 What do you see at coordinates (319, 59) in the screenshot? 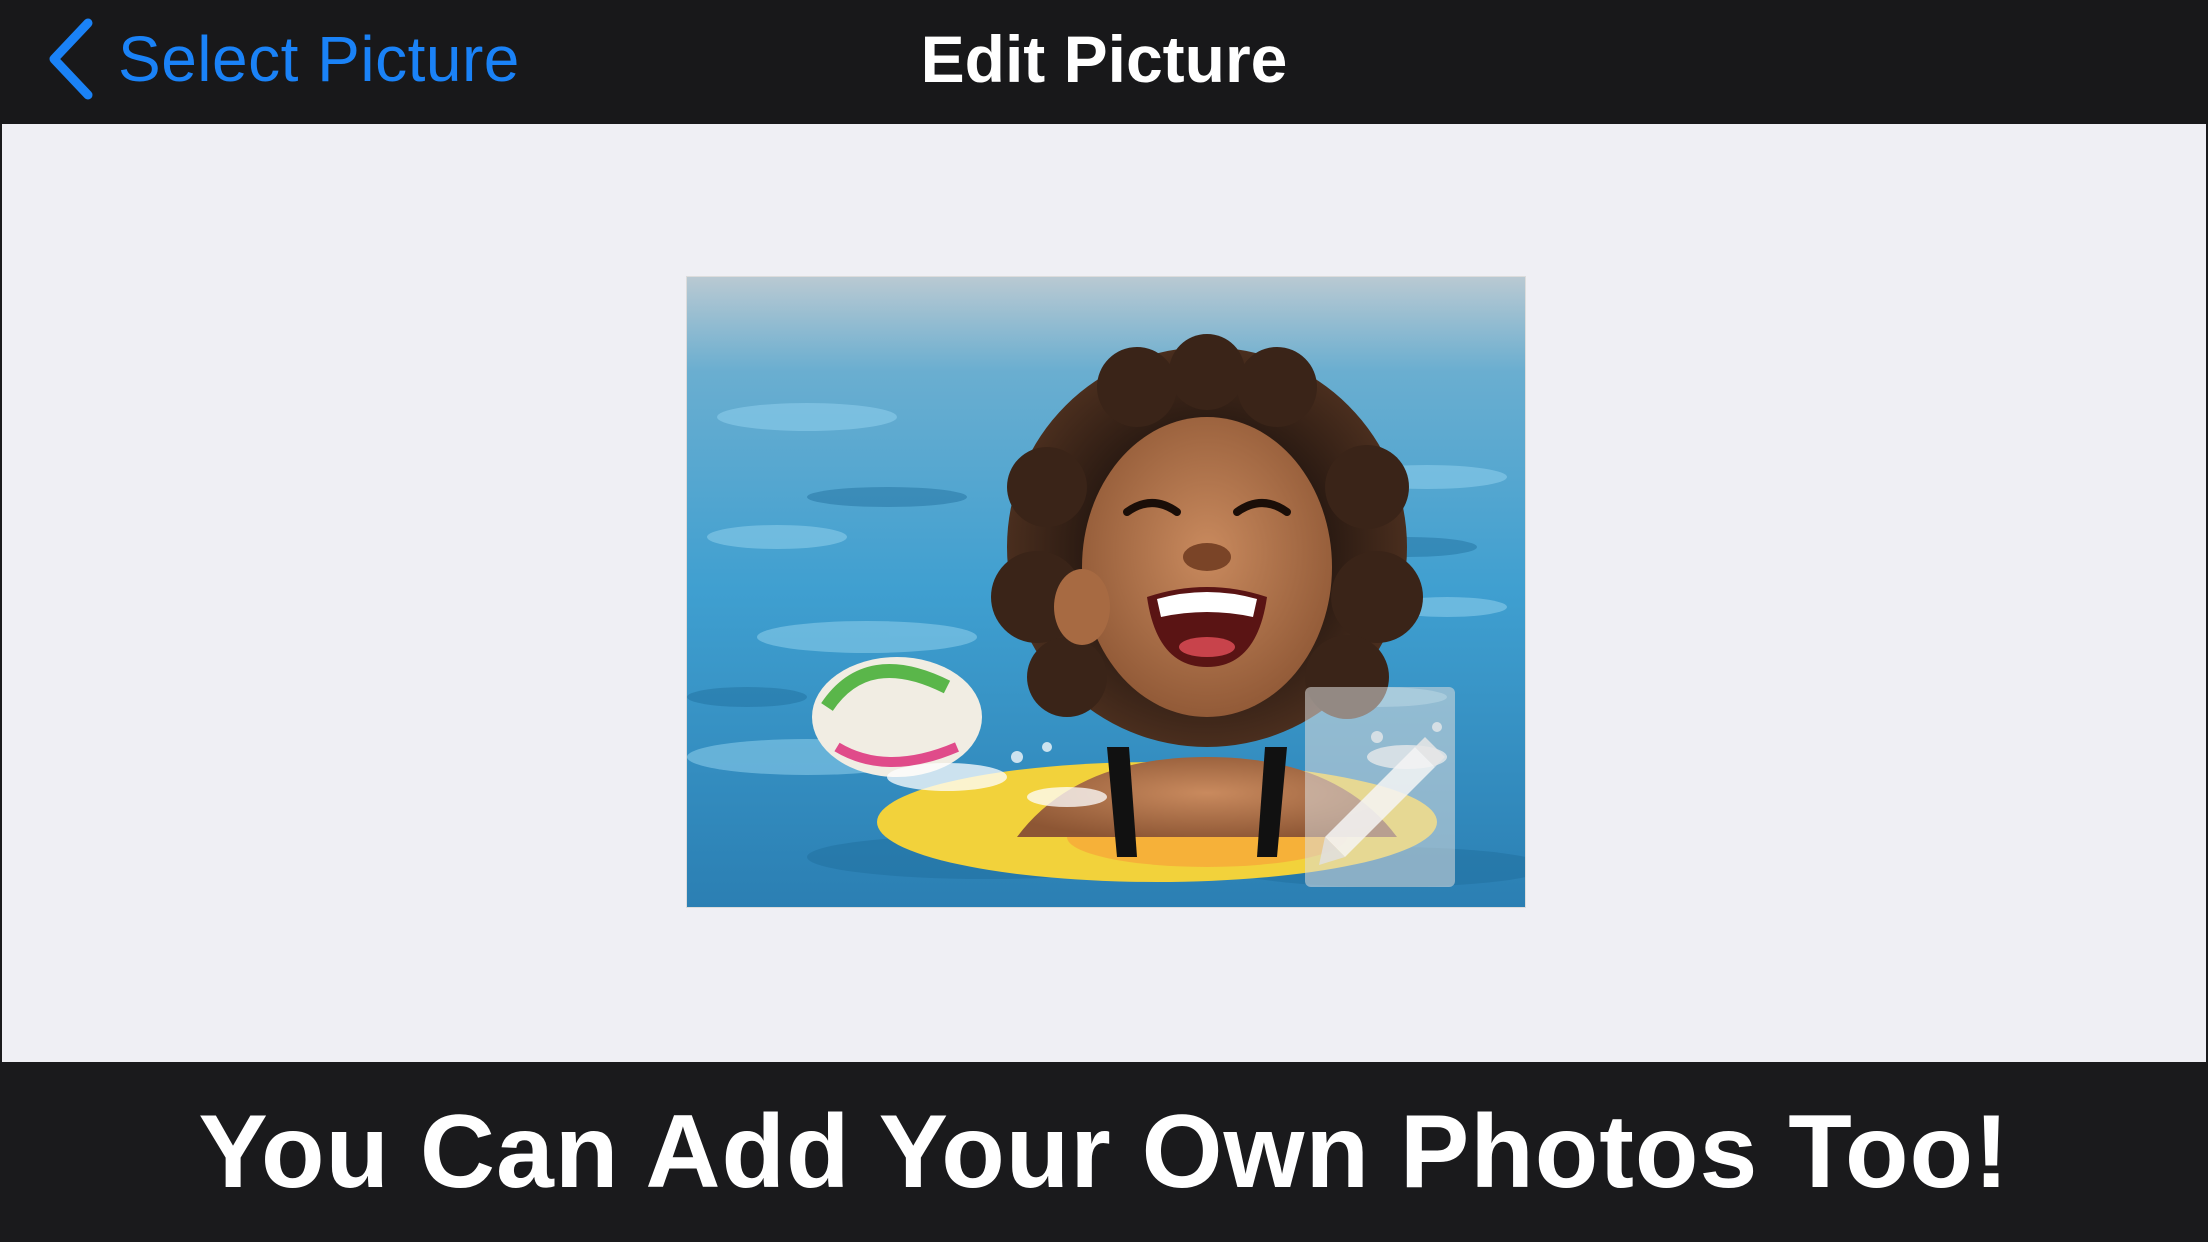
I see `back-button-label: Select Picture` at bounding box center [319, 59].